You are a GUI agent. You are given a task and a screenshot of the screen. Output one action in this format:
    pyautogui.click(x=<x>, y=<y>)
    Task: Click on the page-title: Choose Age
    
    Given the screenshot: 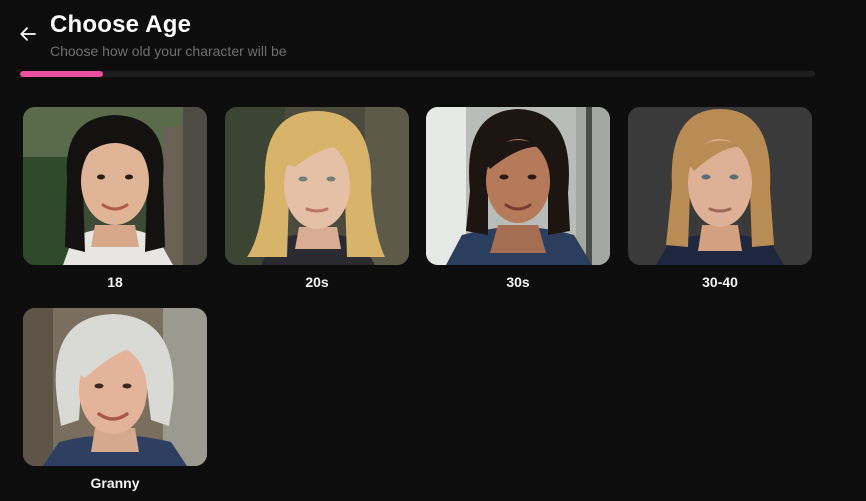 What is the action you would take?
    pyautogui.click(x=121, y=24)
    